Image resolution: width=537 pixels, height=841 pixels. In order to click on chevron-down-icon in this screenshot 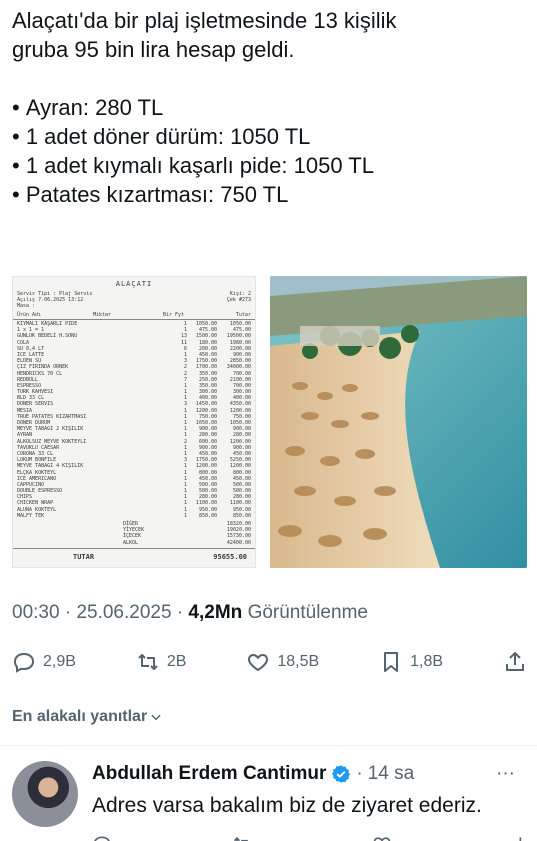, I will do `click(156, 717)`.